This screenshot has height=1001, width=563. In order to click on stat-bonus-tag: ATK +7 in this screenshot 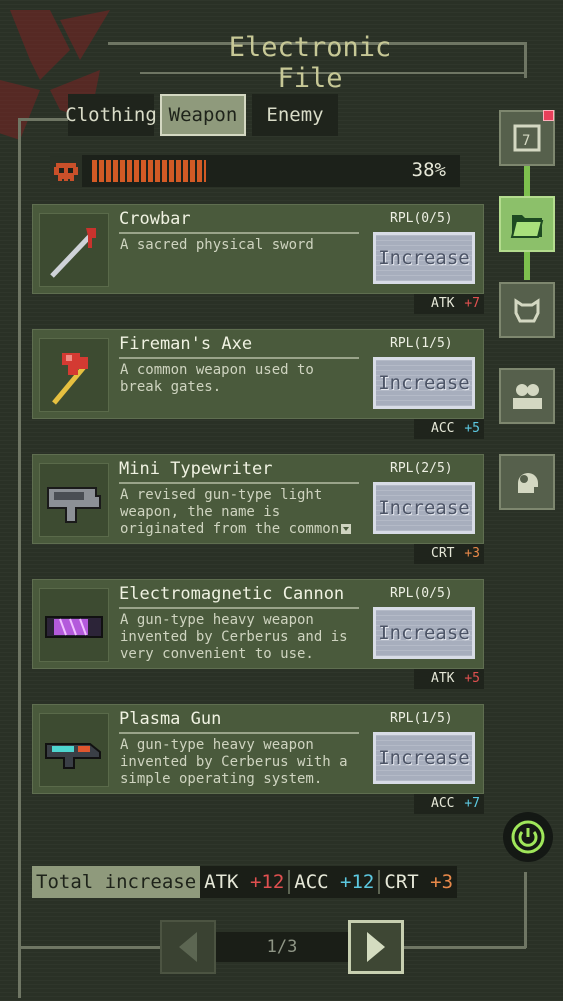, I will do `click(449, 304)`.